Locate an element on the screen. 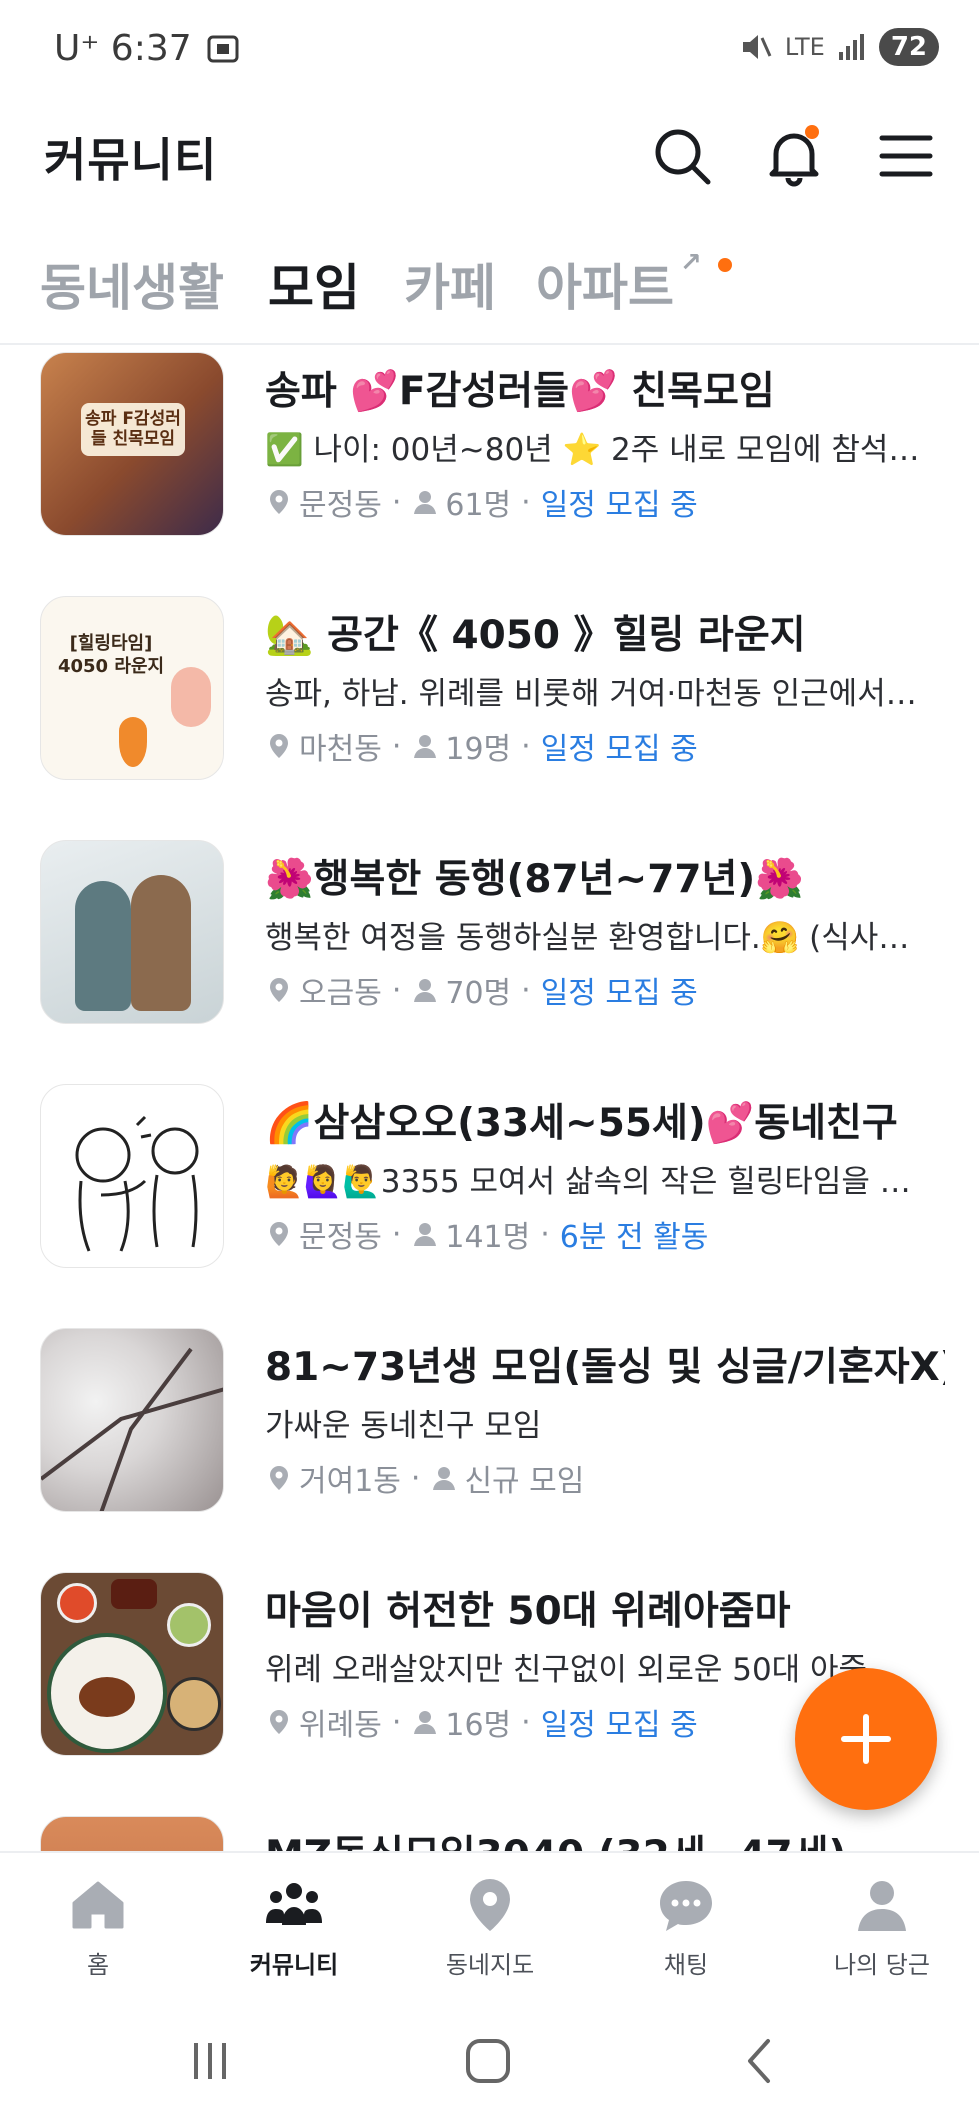 The height and width of the screenshot is (2123, 979). nav-label: 나의 당근 is located at coordinates (882, 1965).